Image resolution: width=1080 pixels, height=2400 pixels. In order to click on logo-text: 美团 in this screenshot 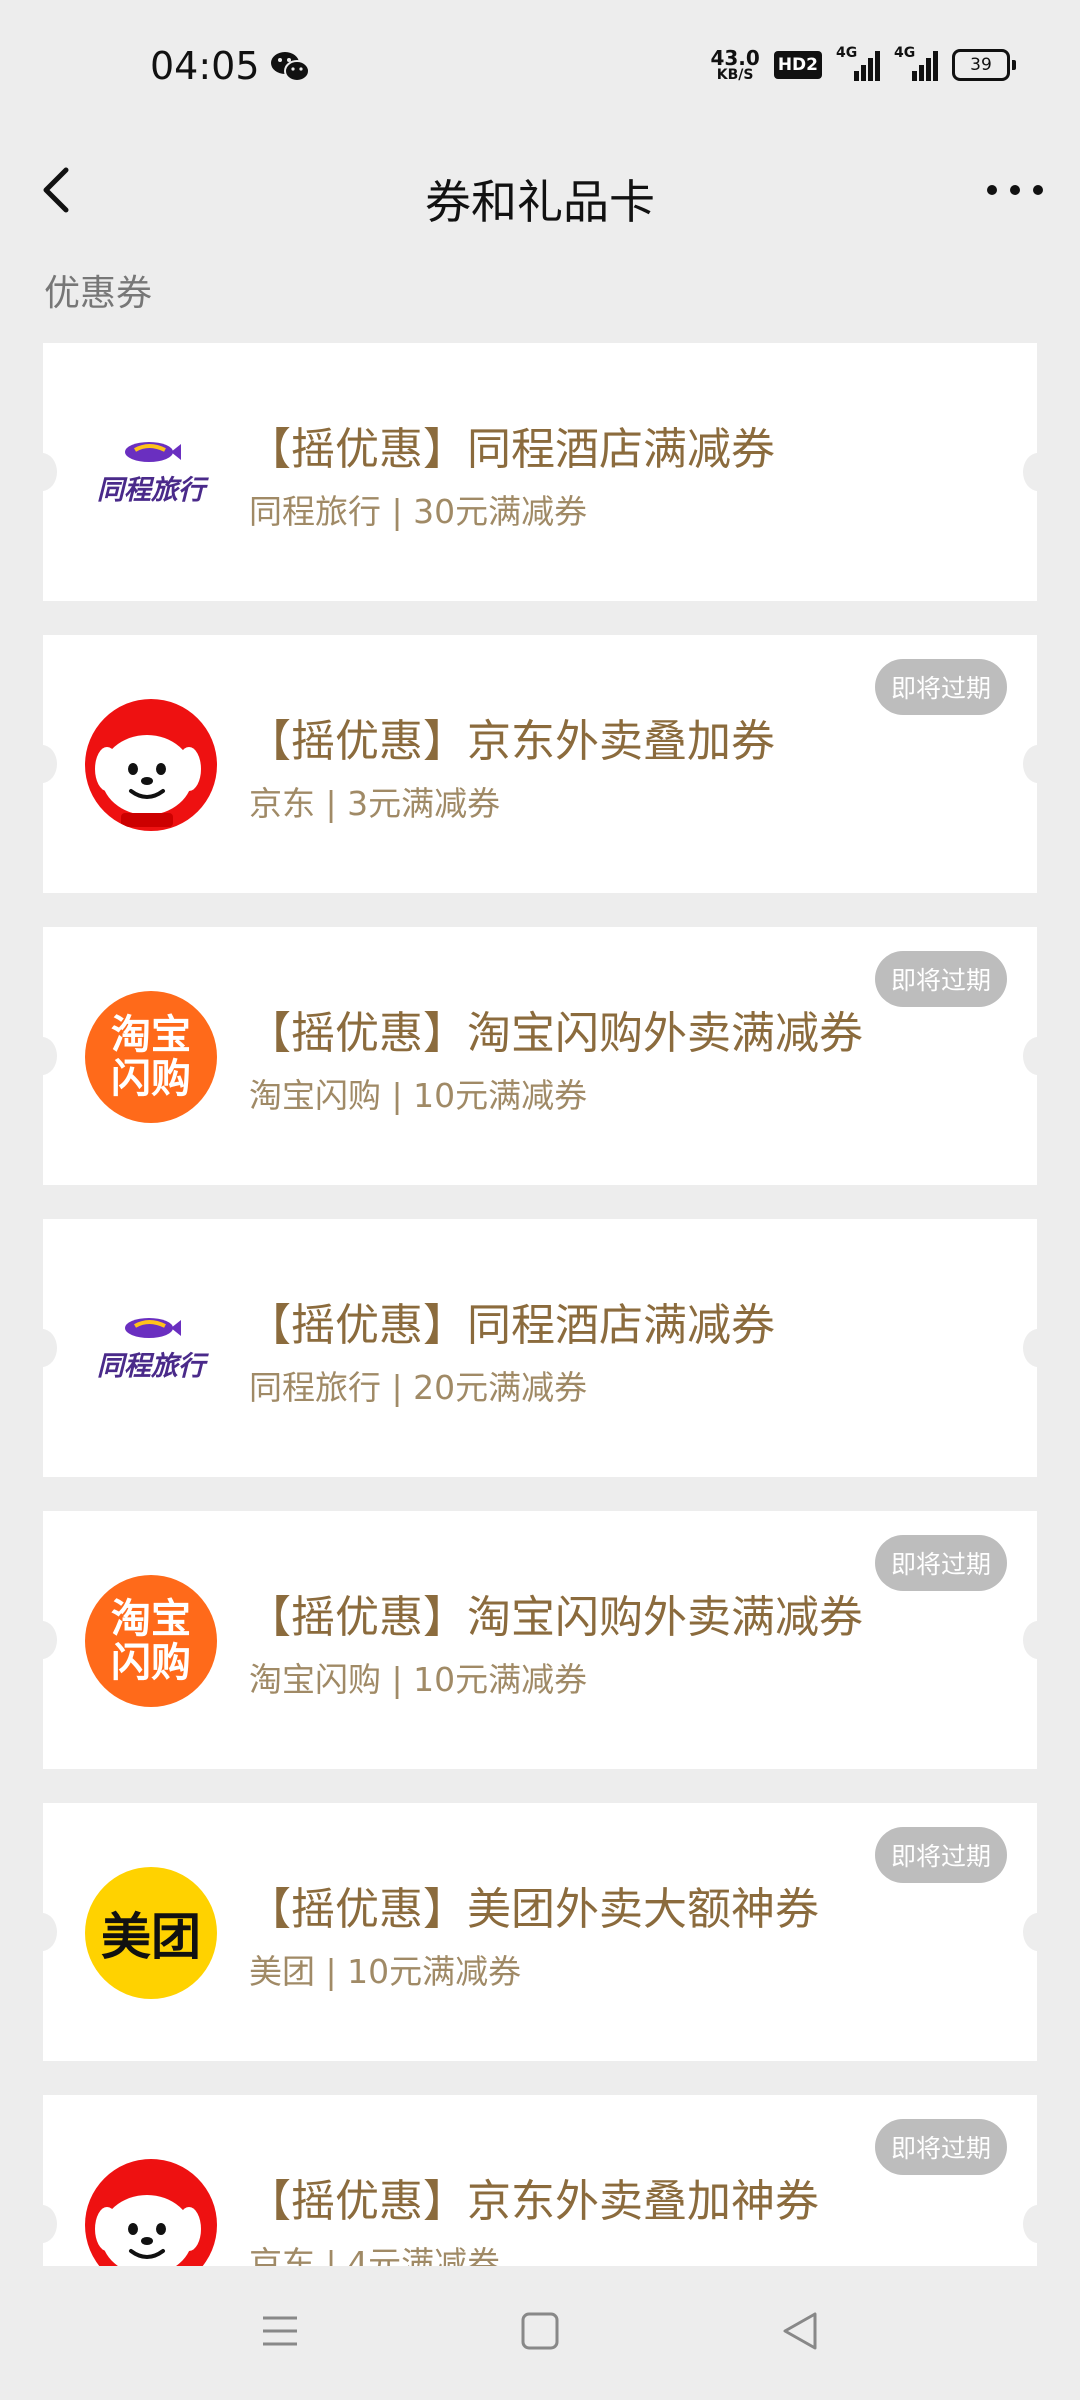, I will do `click(151, 1937)`.